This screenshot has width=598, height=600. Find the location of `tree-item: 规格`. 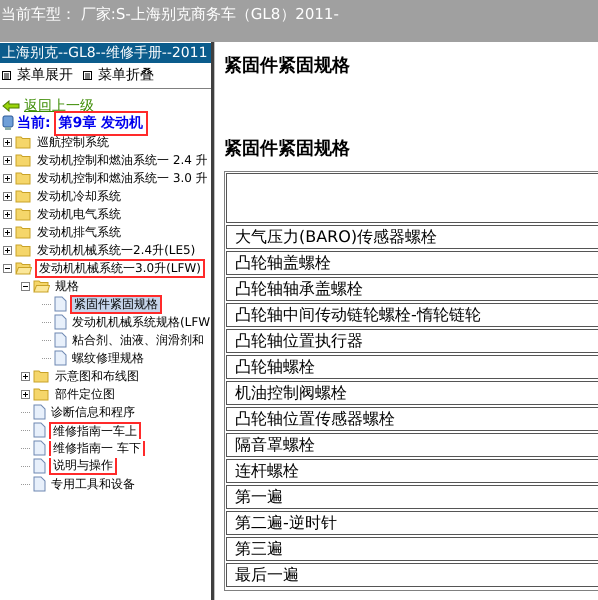

tree-item: 规格 is located at coordinates (67, 286).